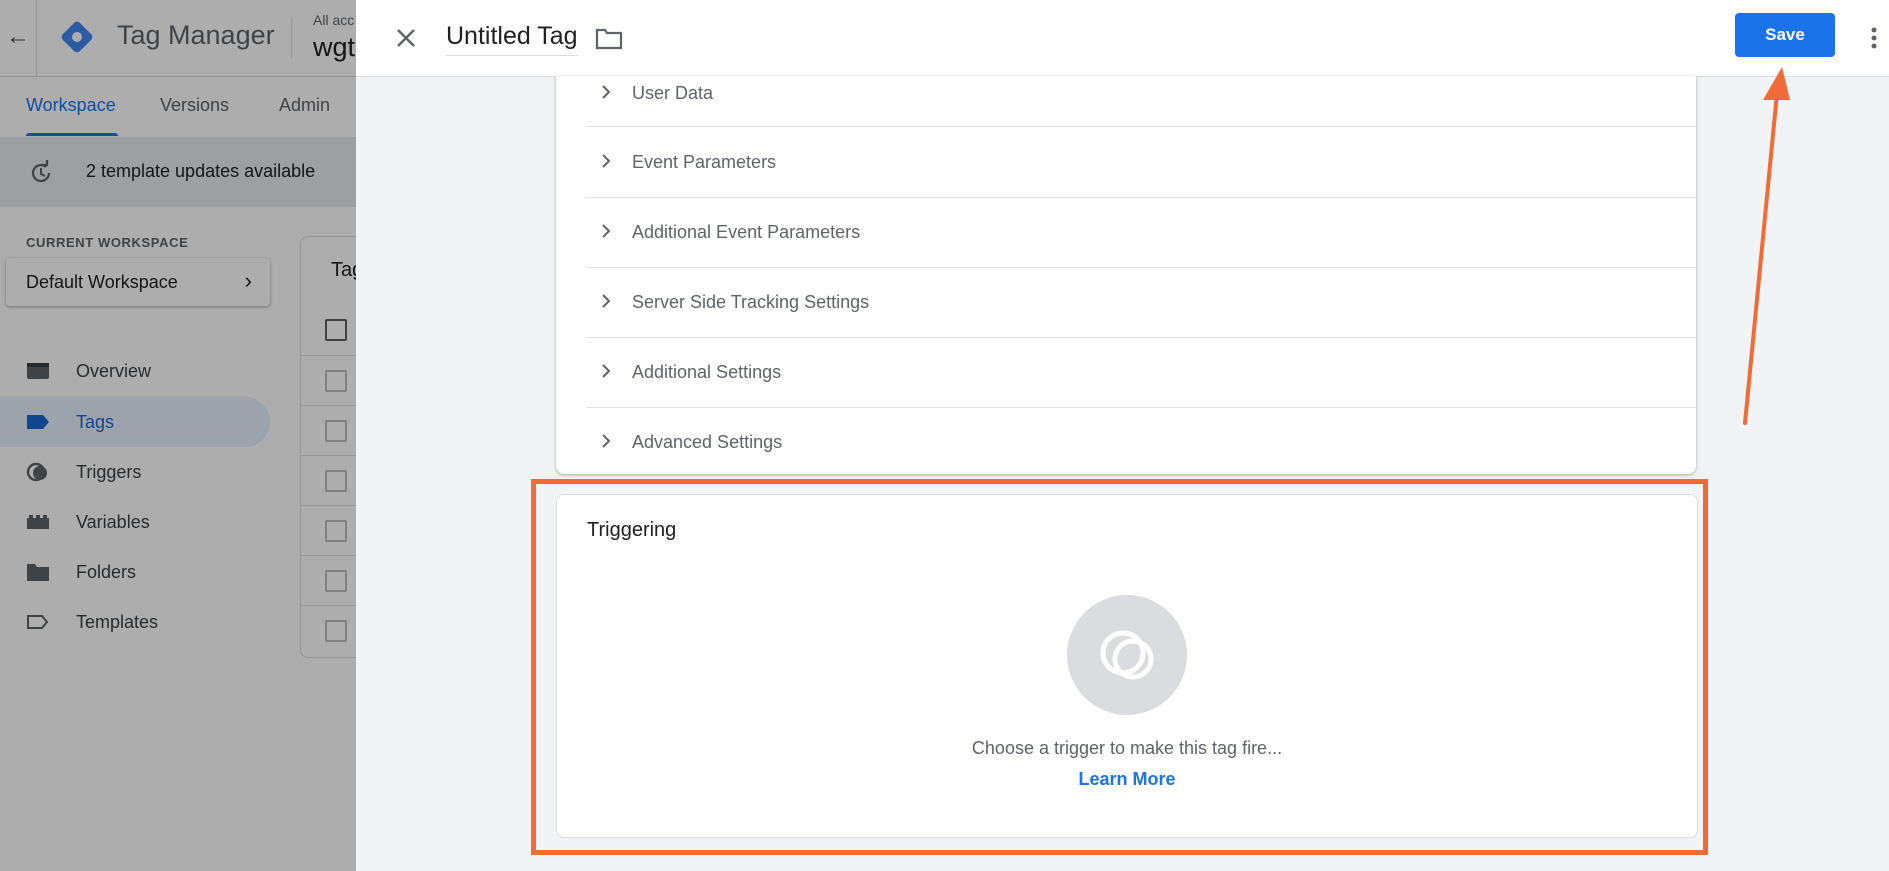 The width and height of the screenshot is (1889, 871). I want to click on trigger-icon, so click(1127, 655).